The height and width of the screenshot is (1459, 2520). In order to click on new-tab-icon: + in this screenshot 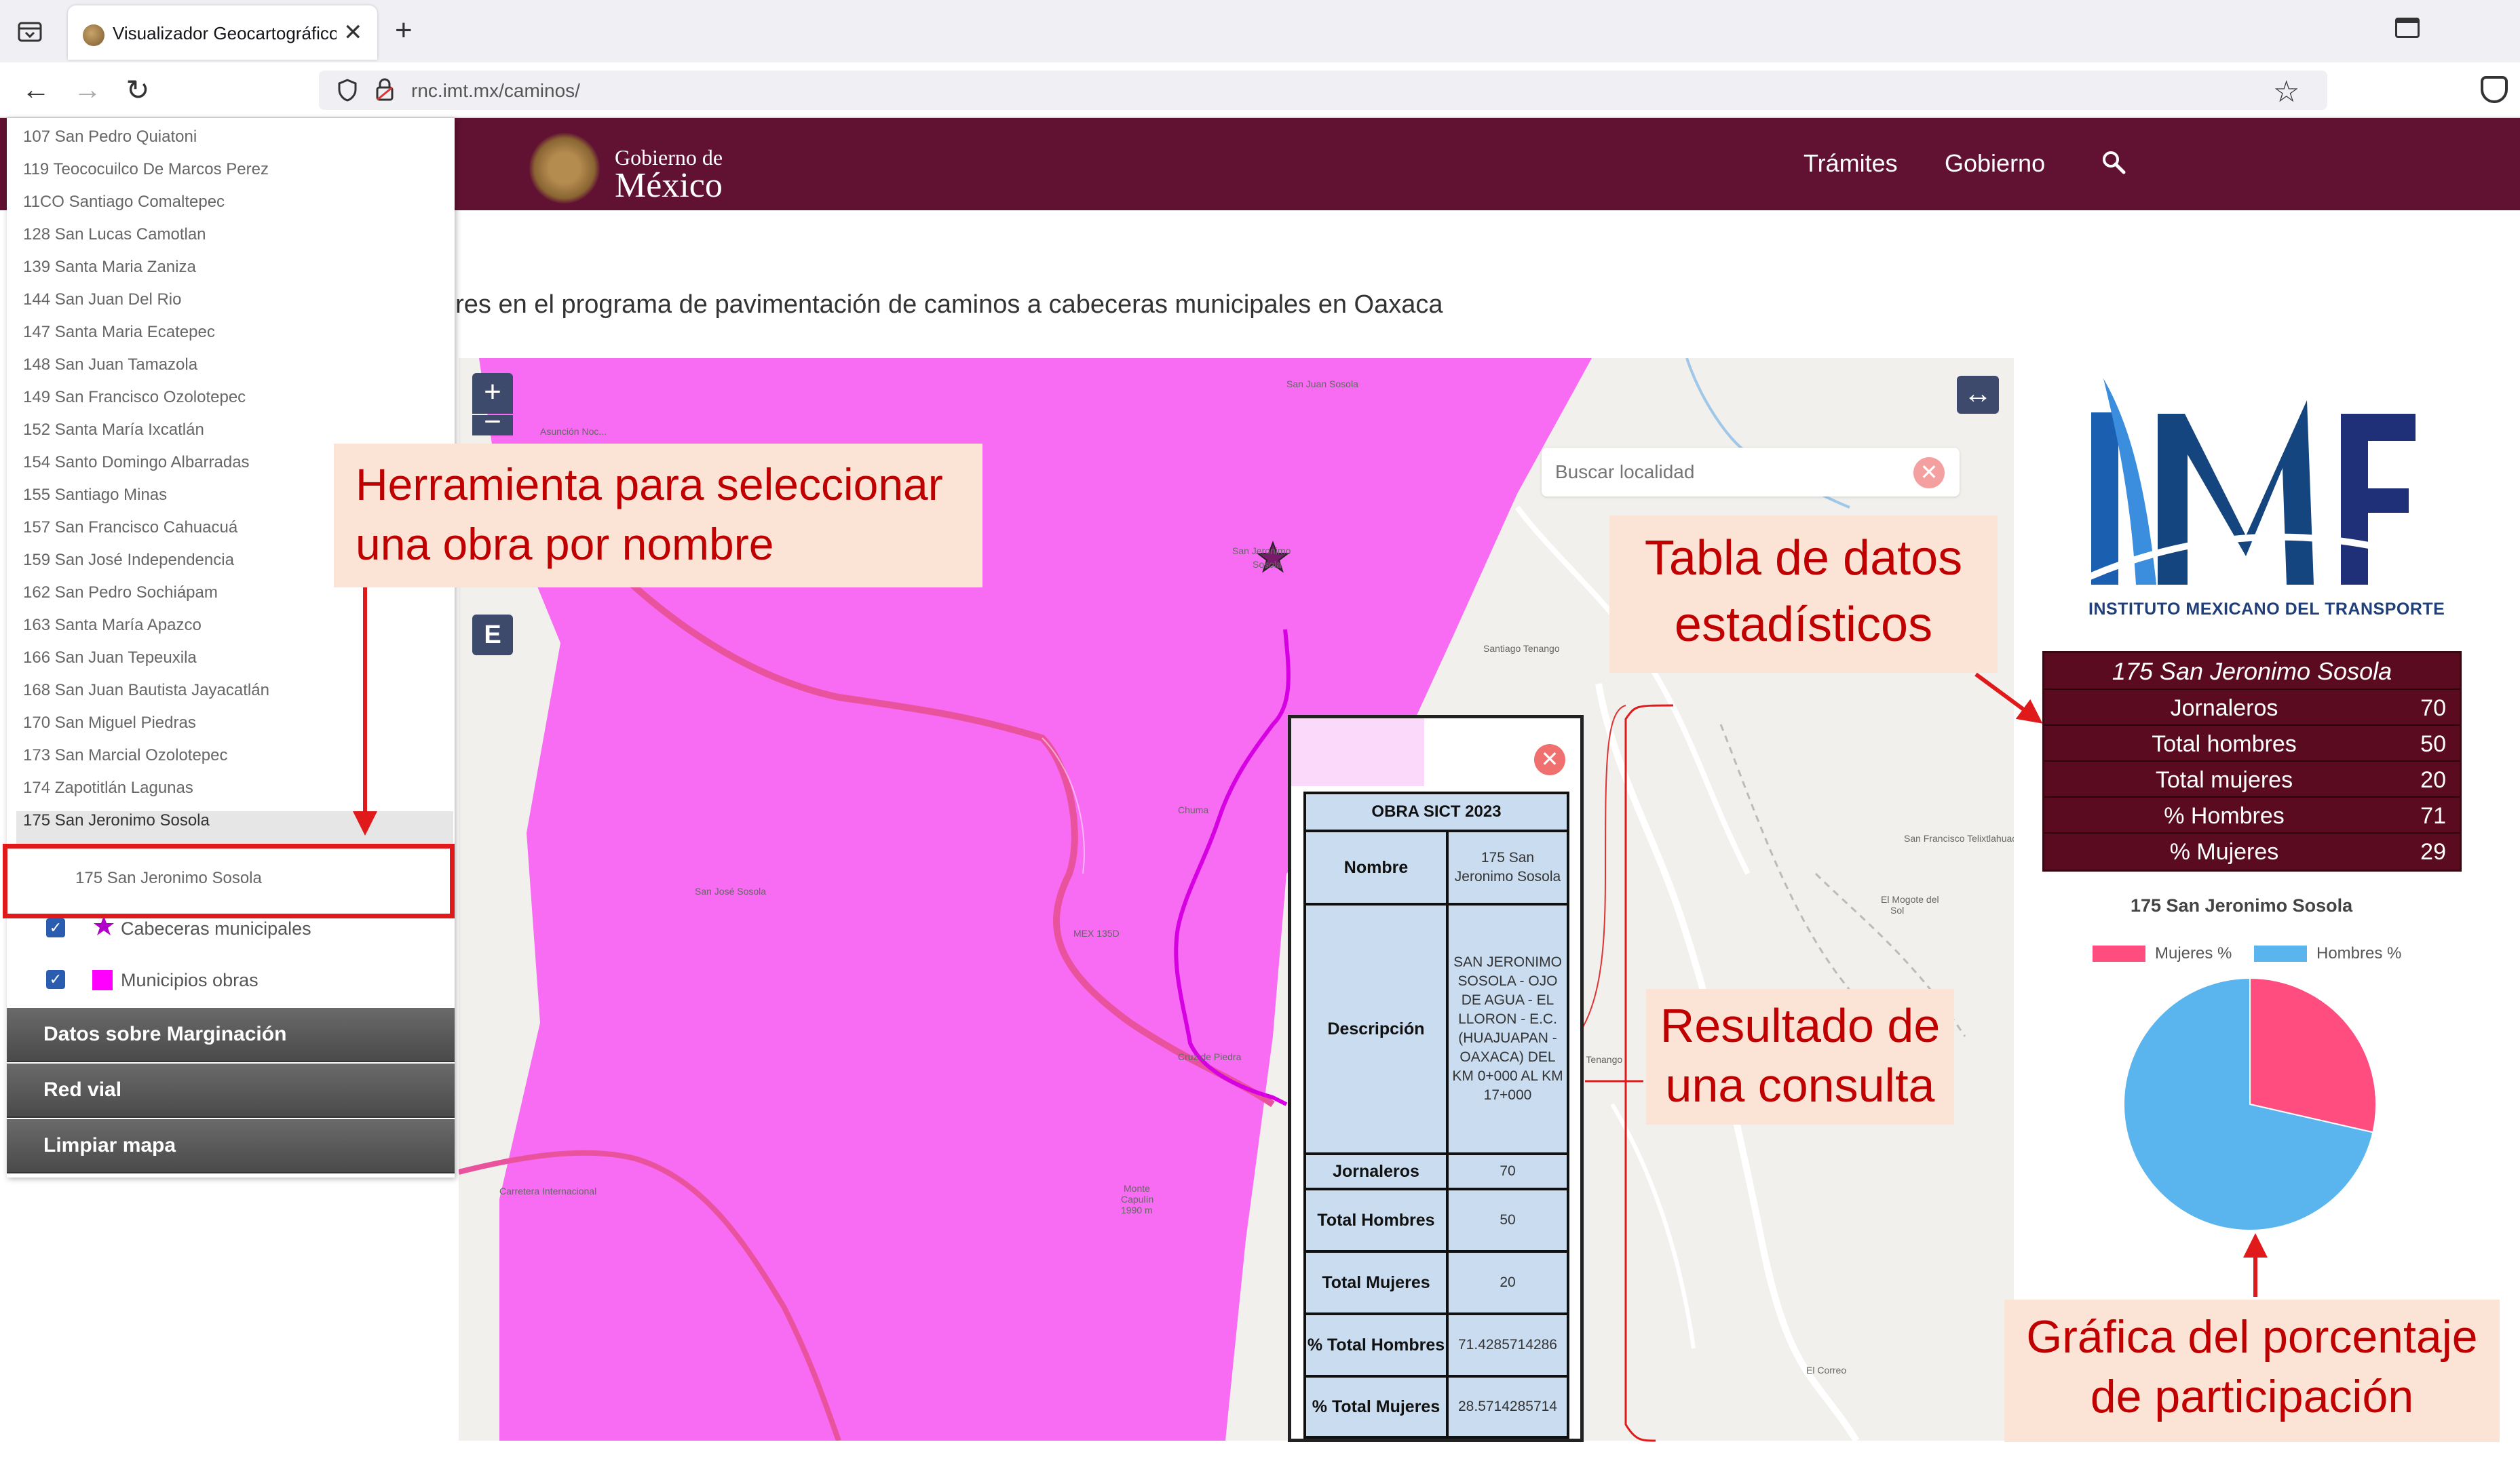, I will do `click(404, 31)`.